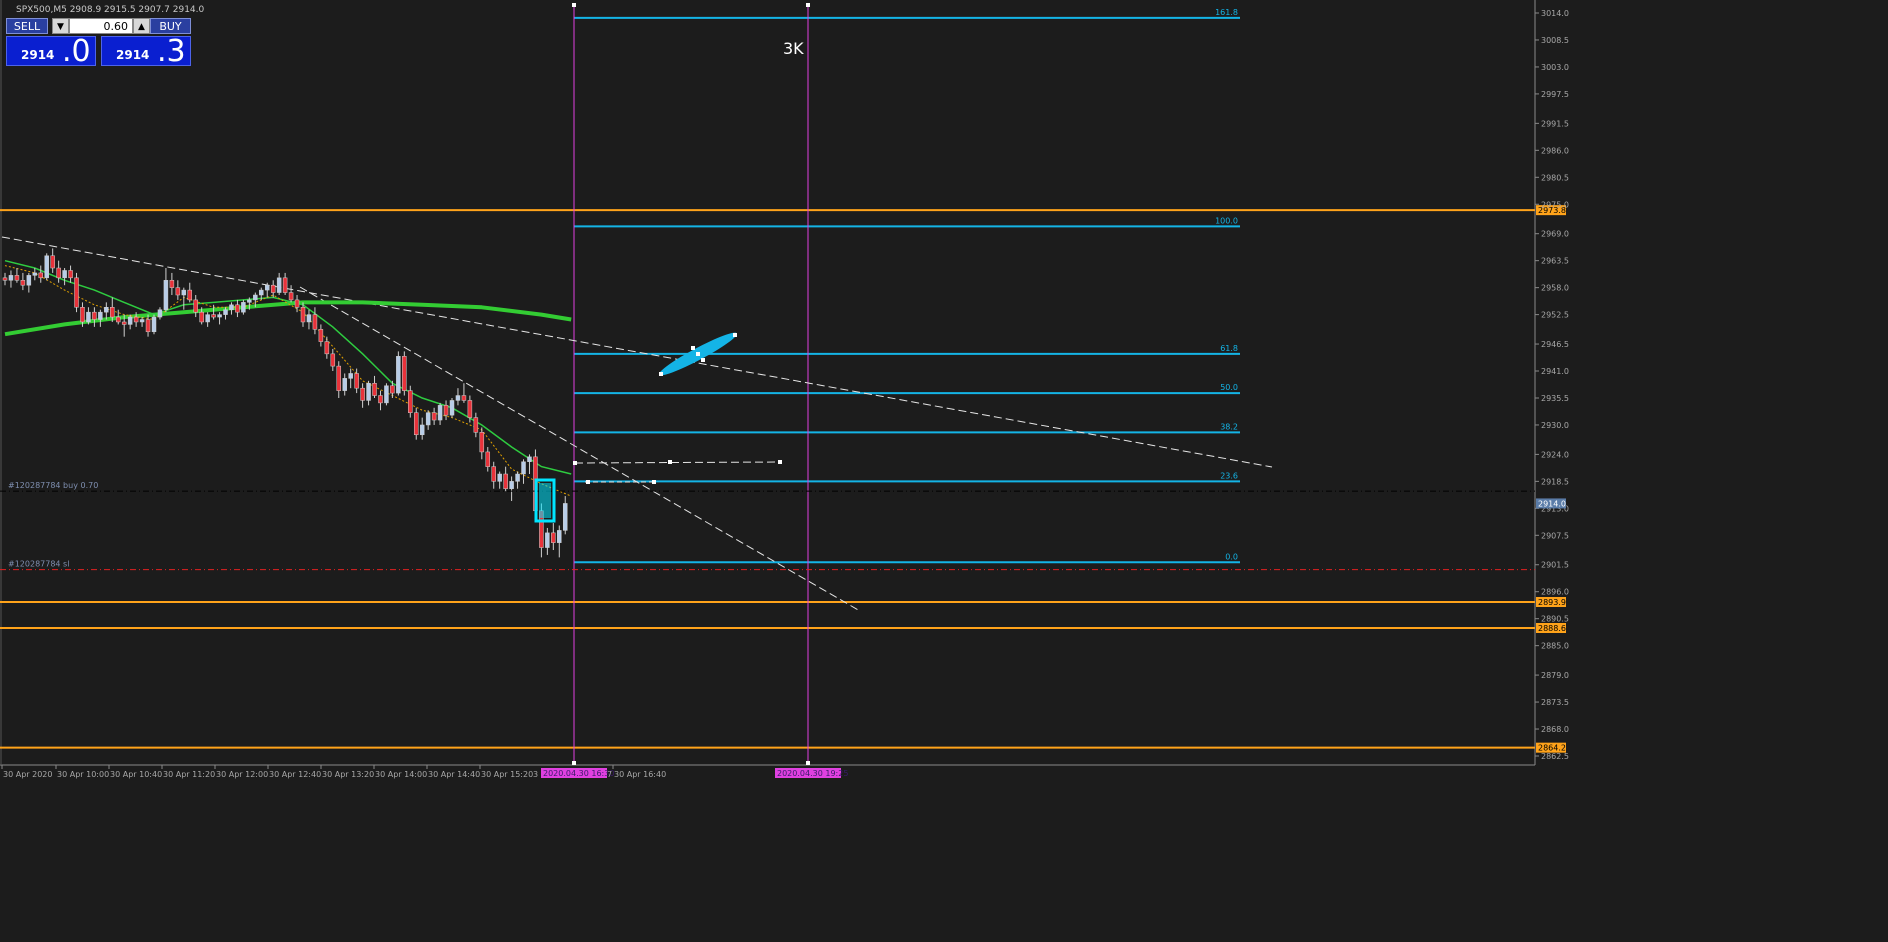  I want to click on y-tick-label: 2991.5, so click(1555, 123).